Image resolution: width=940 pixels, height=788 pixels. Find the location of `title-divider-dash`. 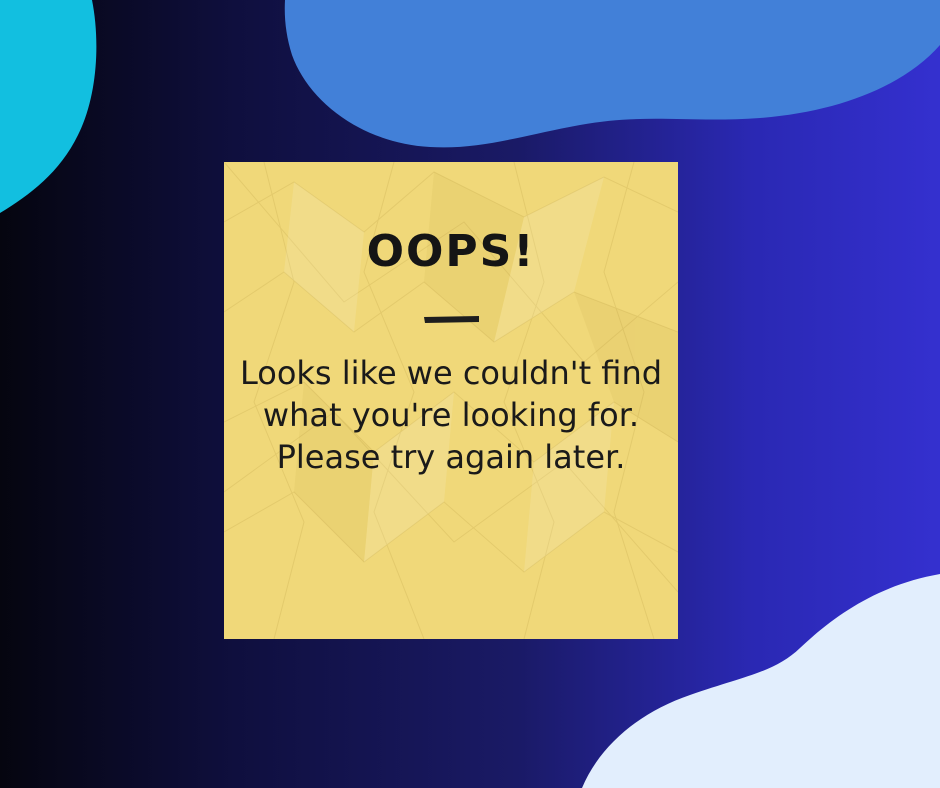

title-divider-dash is located at coordinates (451, 319).